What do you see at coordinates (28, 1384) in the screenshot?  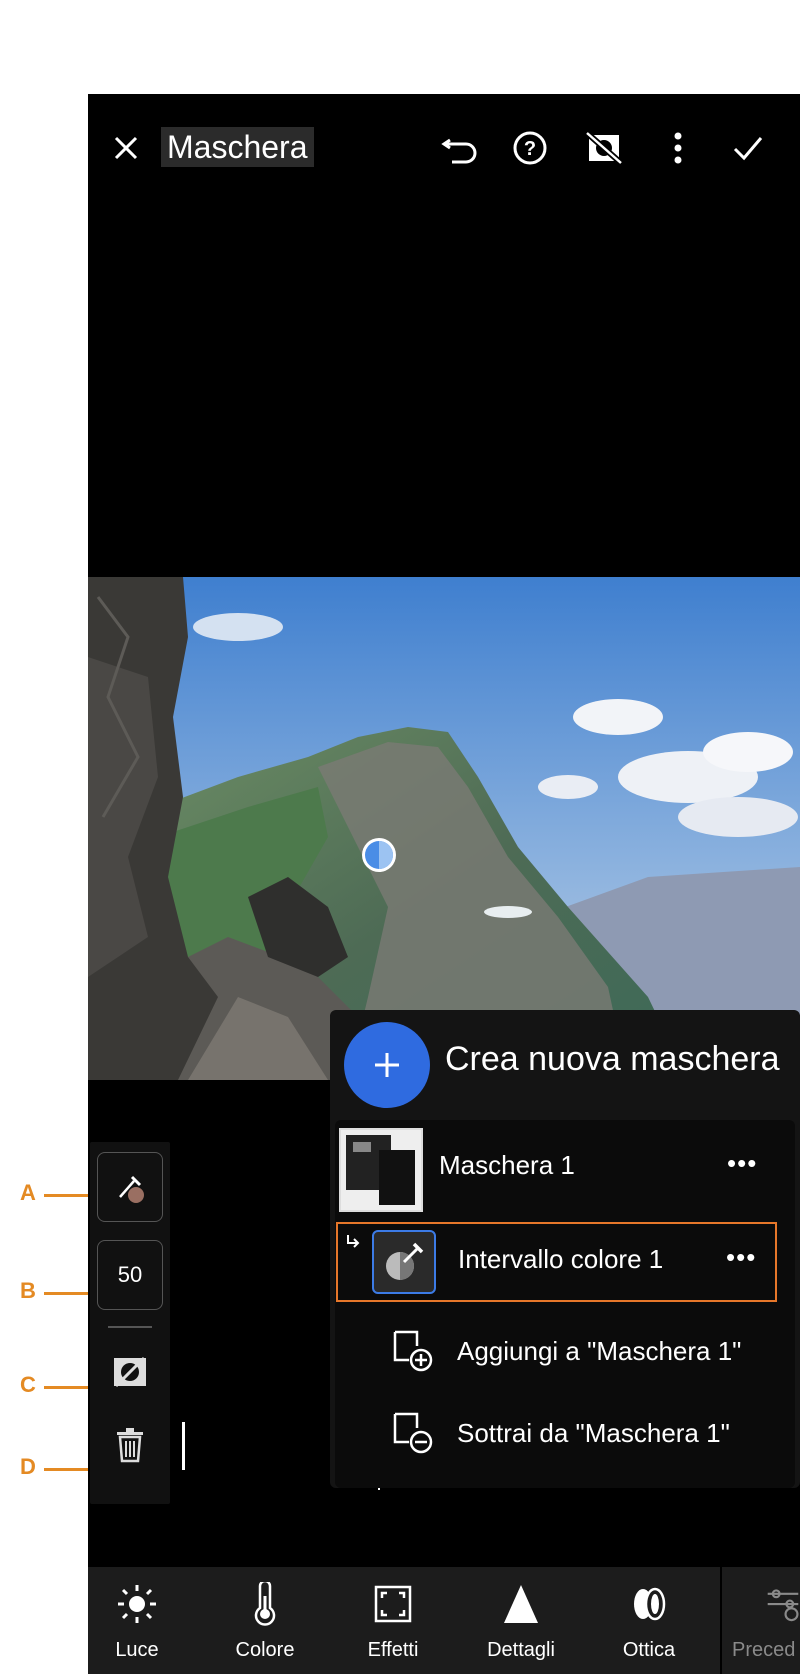 I see `callout-letter: C` at bounding box center [28, 1384].